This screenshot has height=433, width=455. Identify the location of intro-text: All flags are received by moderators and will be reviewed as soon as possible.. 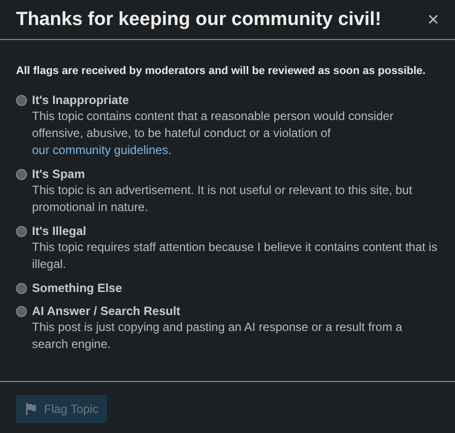
(221, 71).